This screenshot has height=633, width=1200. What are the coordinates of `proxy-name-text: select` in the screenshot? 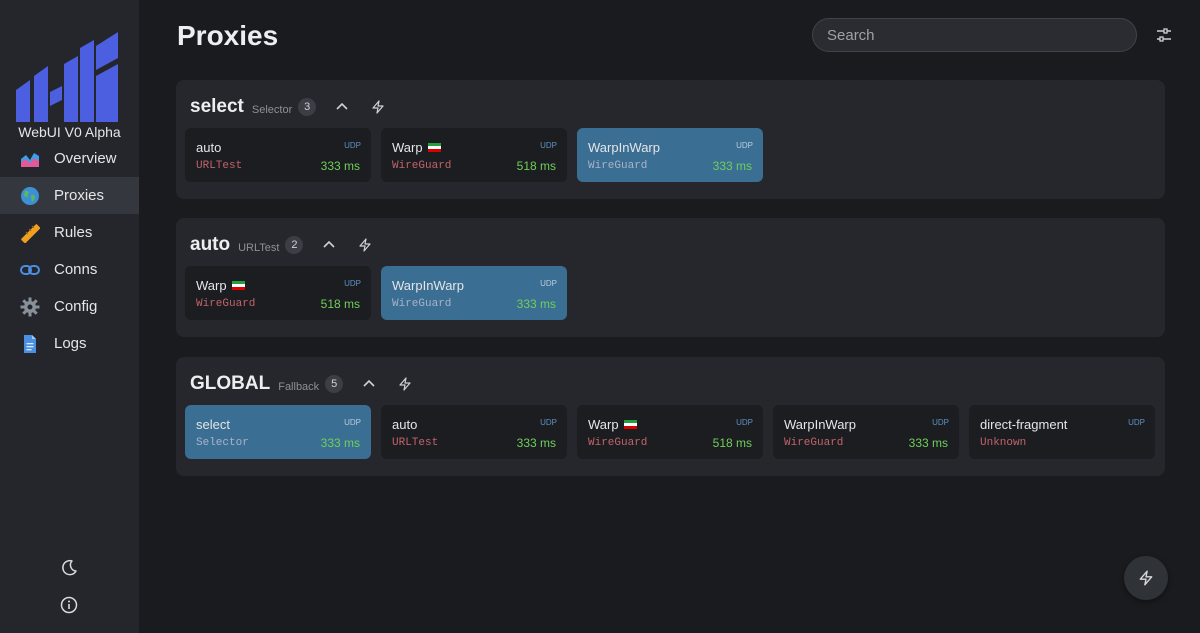 It's located at (213, 424).